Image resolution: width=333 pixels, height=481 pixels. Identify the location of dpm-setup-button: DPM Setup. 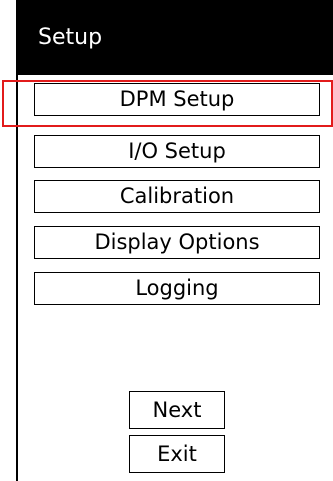
(177, 99).